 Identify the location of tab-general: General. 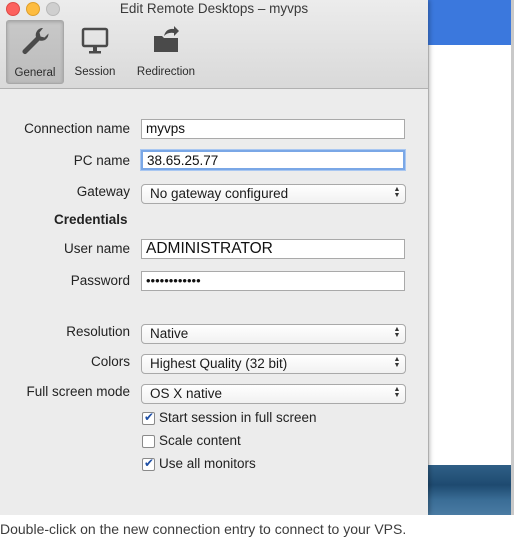
(35, 52).